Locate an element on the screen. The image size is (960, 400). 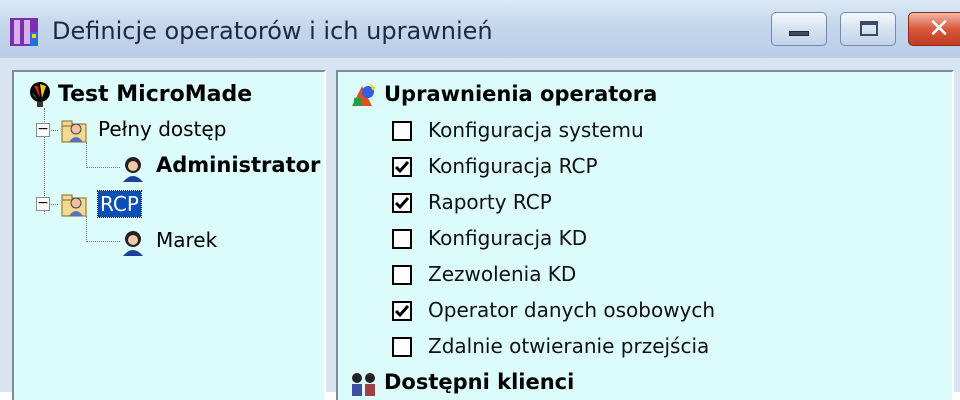
permission-label: Zezwolenia KD is located at coordinates (502, 274).